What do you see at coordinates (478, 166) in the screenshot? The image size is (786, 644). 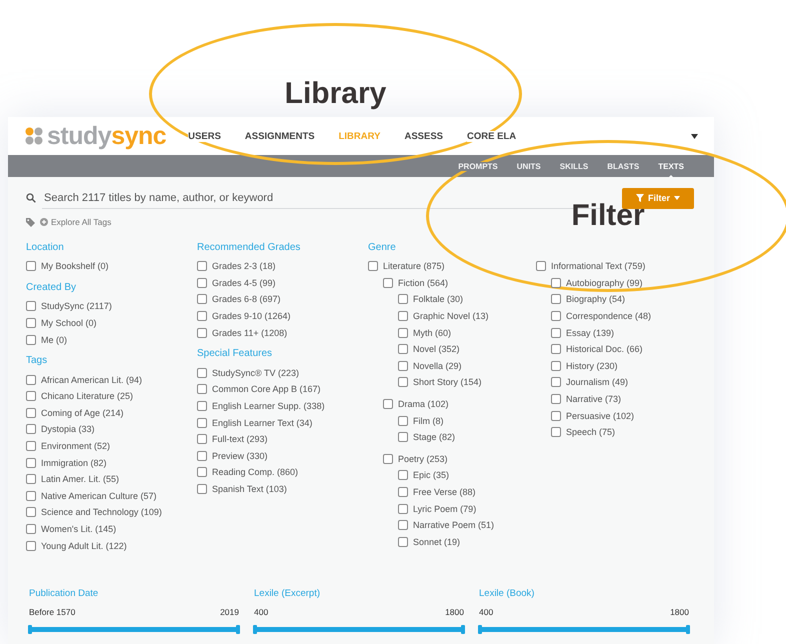 I see `sub-nav-tab: PROMPTS` at bounding box center [478, 166].